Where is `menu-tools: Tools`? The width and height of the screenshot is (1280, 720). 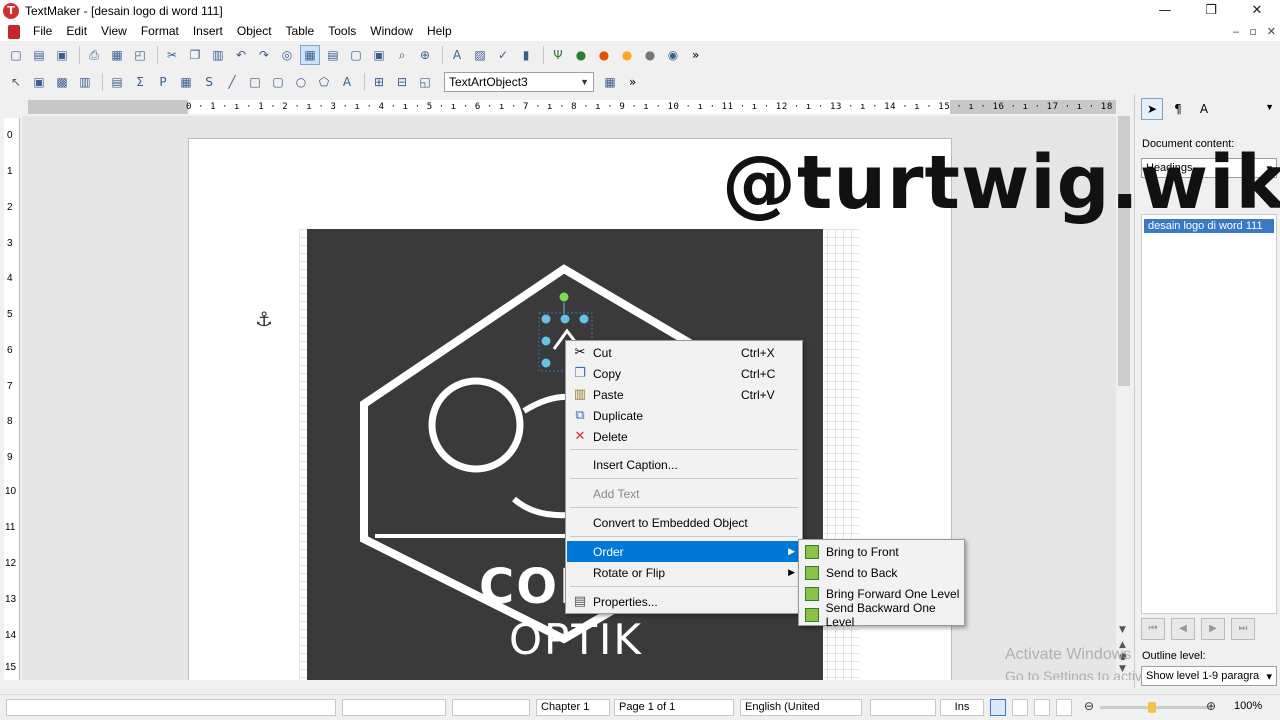
menu-tools: Tools is located at coordinates (342, 31).